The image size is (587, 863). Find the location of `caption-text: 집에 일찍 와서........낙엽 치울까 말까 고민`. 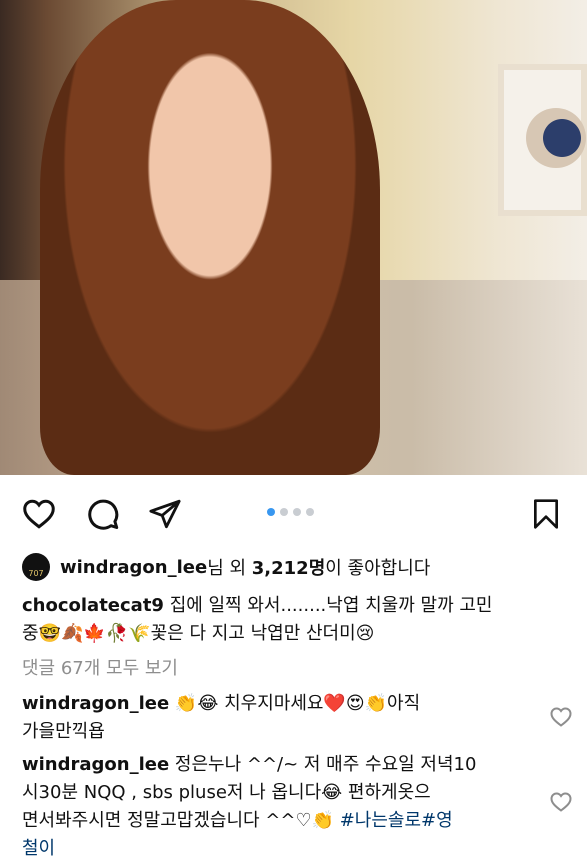

caption-text: 집에 일찍 와서........낙엽 치울까 말까 고민 is located at coordinates (328, 605).